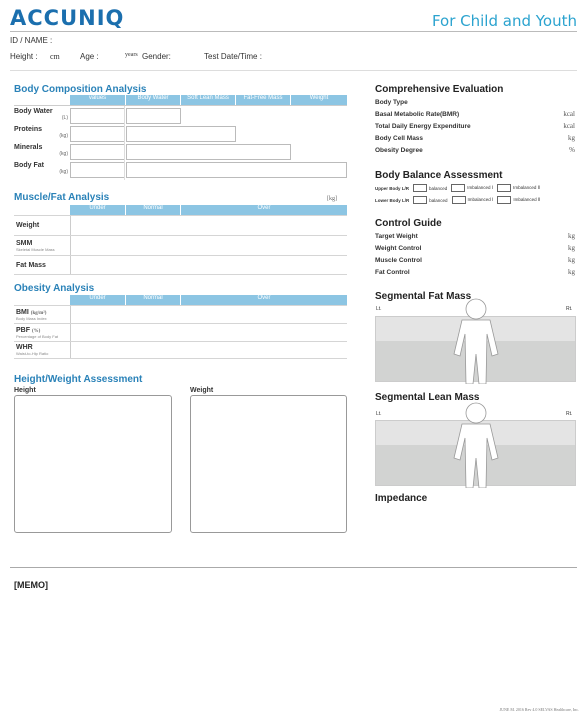  What do you see at coordinates (31, 265) in the screenshot?
I see `row-label: Fat Mass` at bounding box center [31, 265].